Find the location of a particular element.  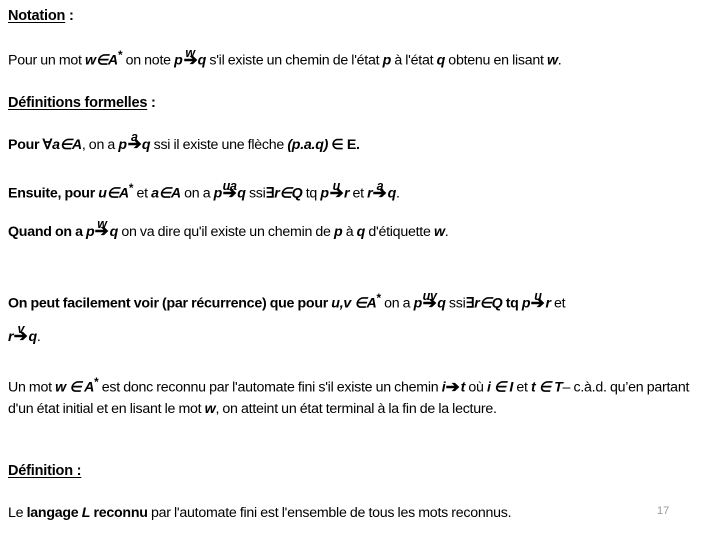

heading-definitions-formelles-label: Définitions formelles is located at coordinates (78, 103).